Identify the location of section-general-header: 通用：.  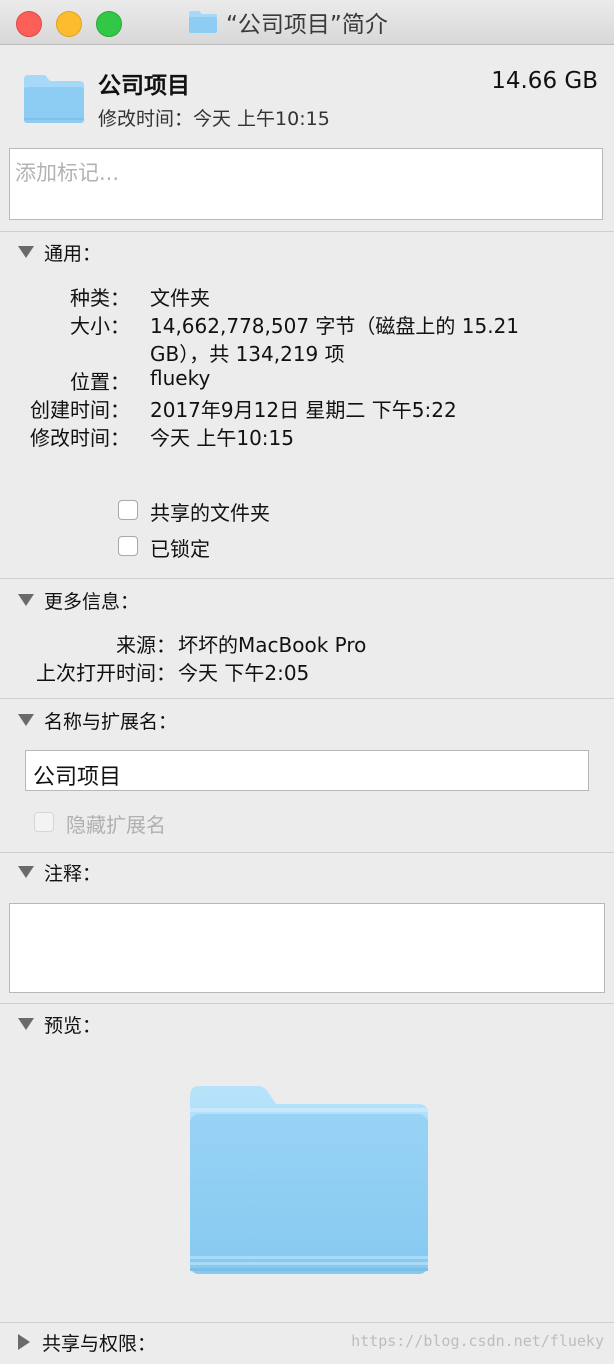
(59, 252).